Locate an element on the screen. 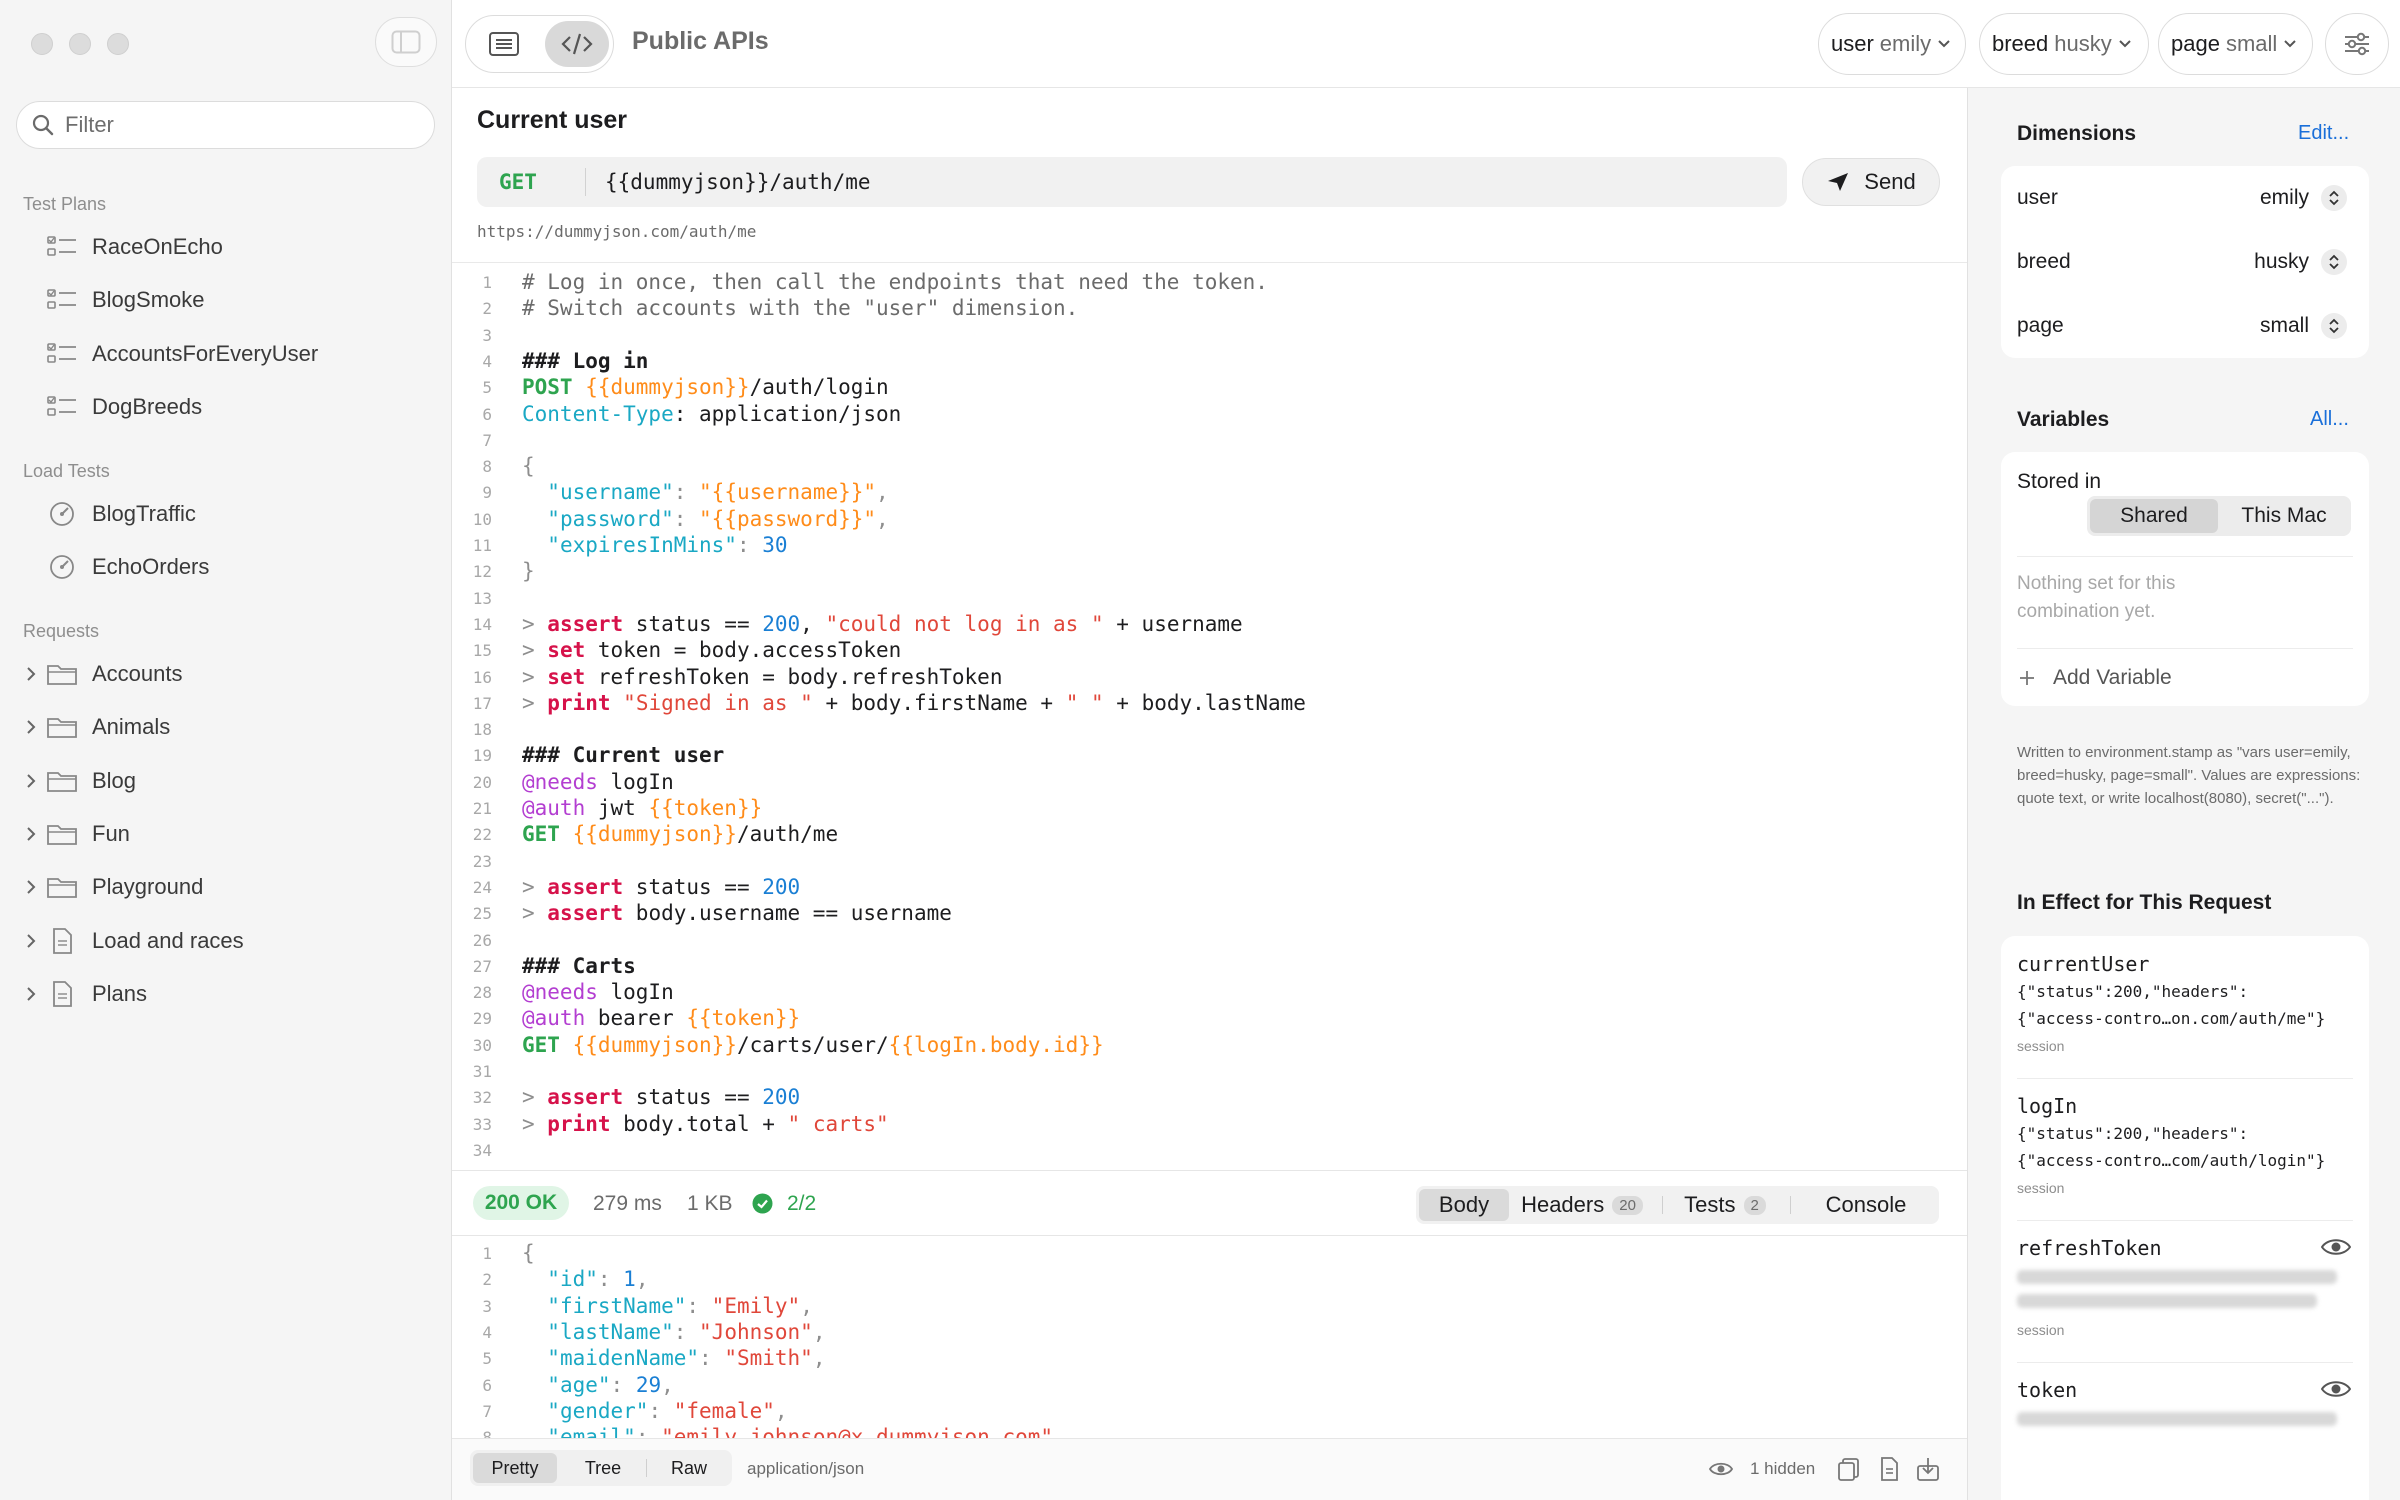  sidebar-item-dogbreeds: DogBreeds is located at coordinates (226, 407).